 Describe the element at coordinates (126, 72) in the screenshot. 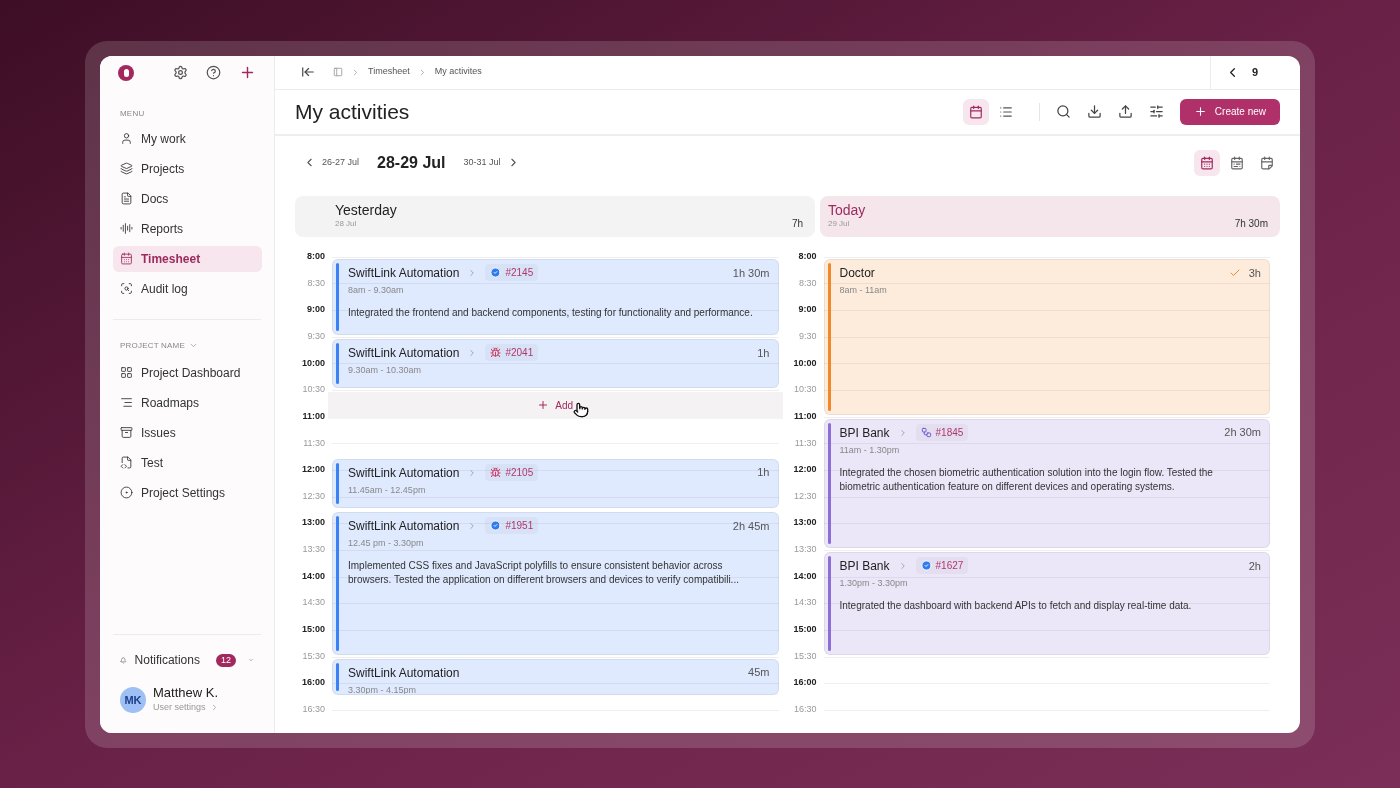

I see `logo-icon` at that location.